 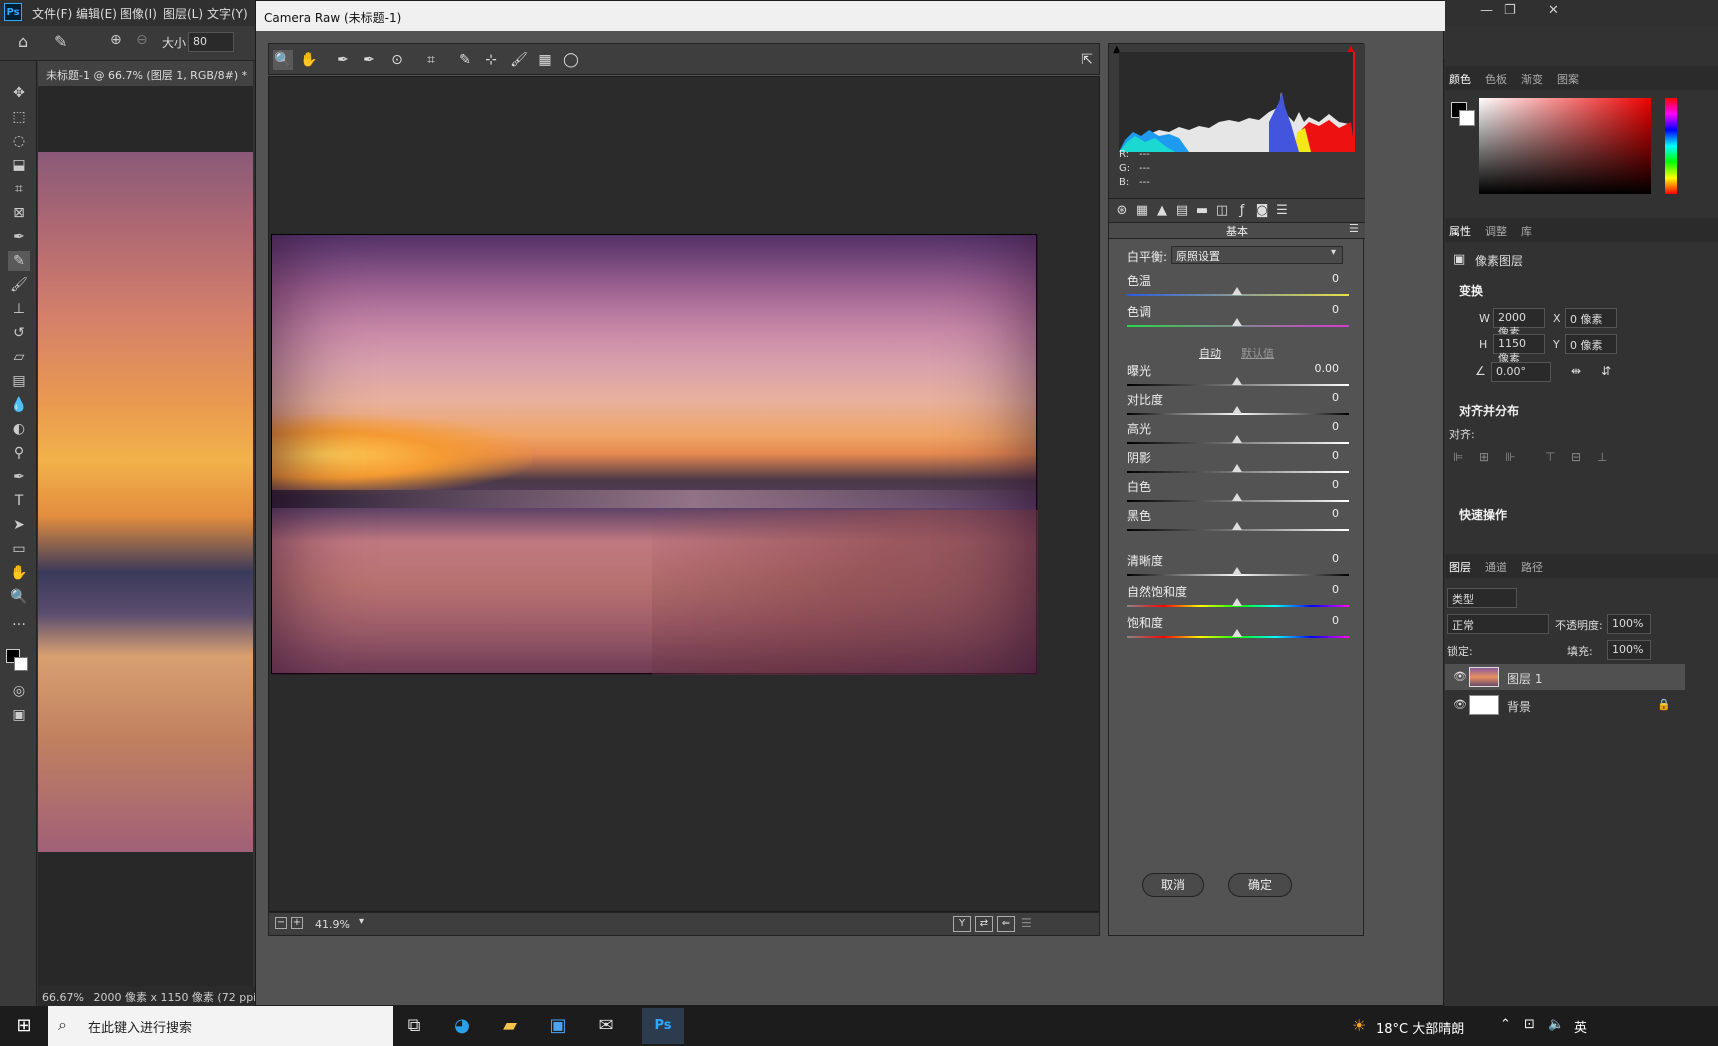 What do you see at coordinates (1142, 211) in the screenshot?
I see `tone-curve-tab-icon: ▦` at bounding box center [1142, 211].